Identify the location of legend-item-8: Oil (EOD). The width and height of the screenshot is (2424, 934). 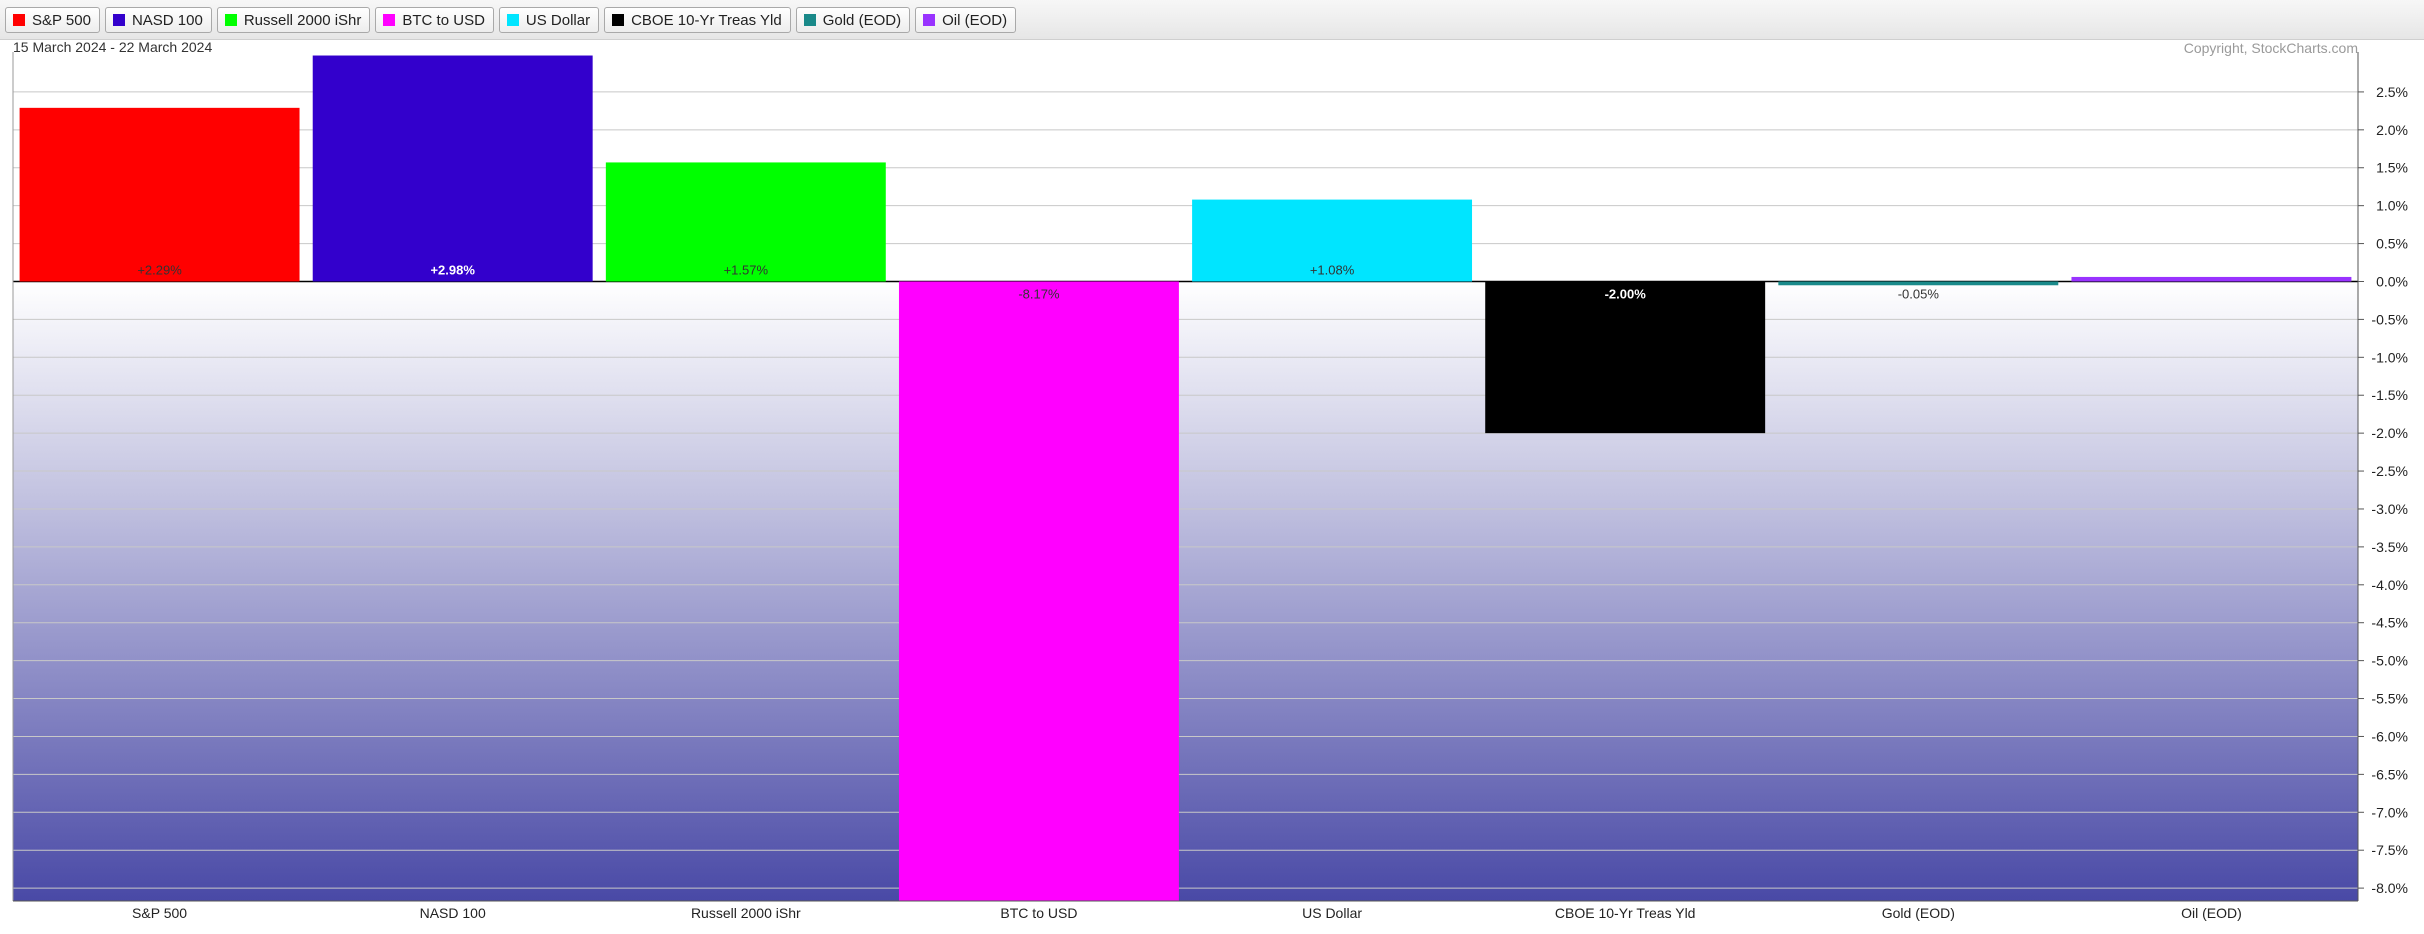
(966, 20).